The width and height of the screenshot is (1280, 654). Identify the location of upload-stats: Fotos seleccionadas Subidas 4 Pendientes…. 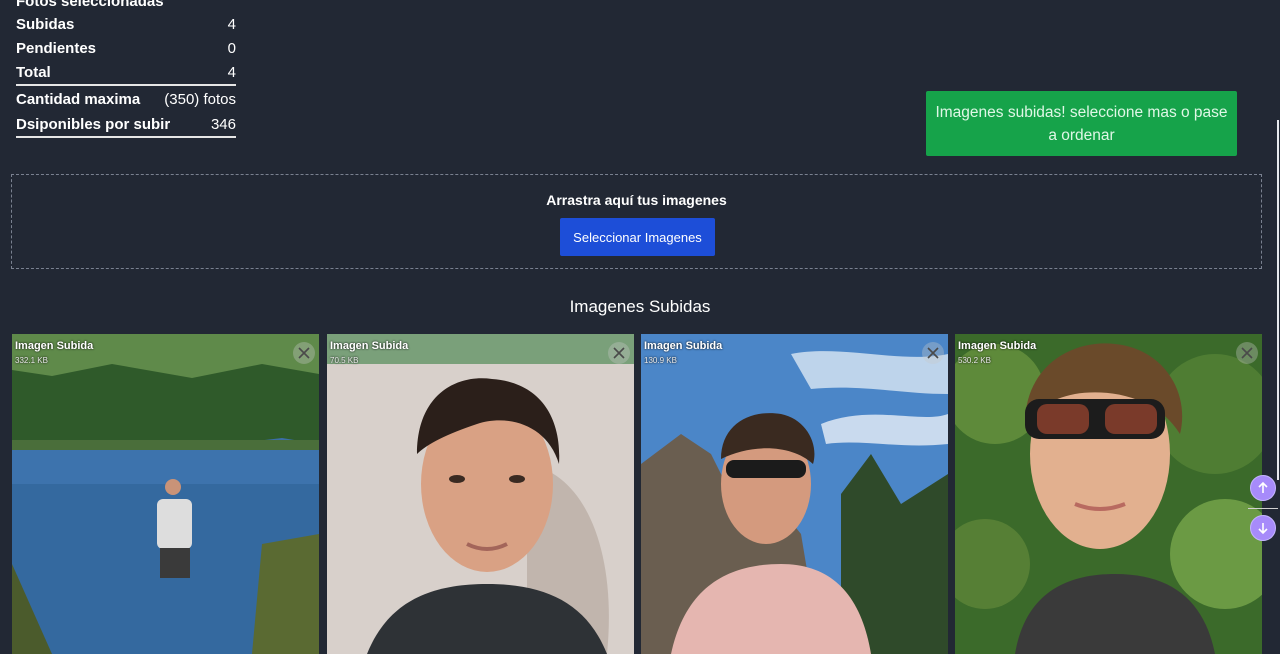
(126, 69).